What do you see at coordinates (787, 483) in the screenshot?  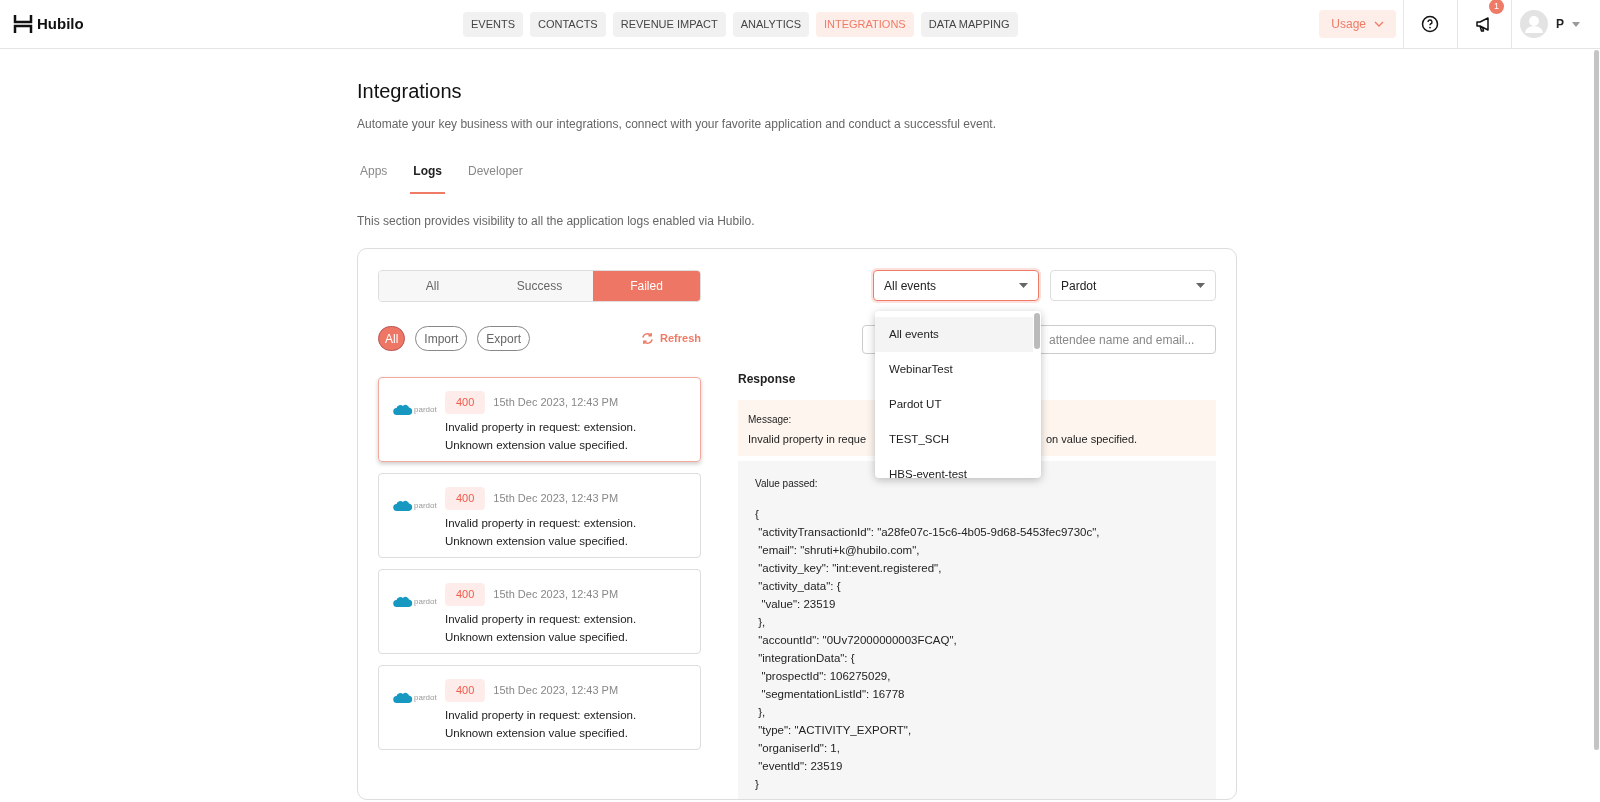 I see `value-label: Value passed:` at bounding box center [787, 483].